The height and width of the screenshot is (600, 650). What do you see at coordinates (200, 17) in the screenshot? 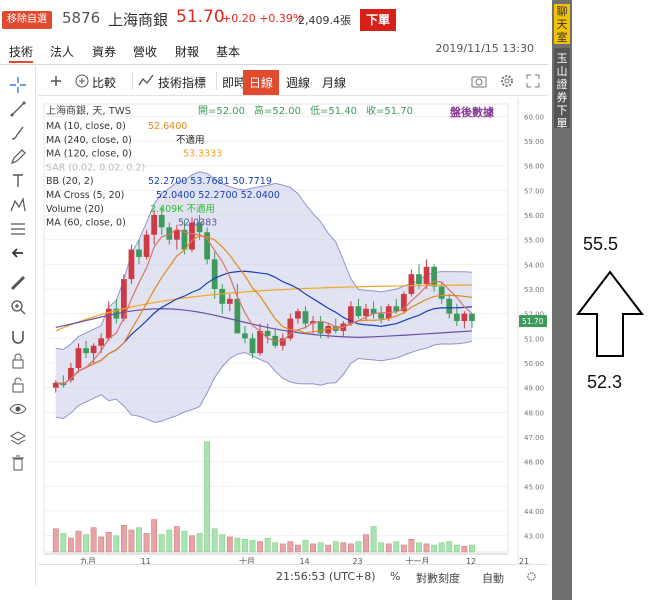
I see `last-price: 51.70` at bounding box center [200, 17].